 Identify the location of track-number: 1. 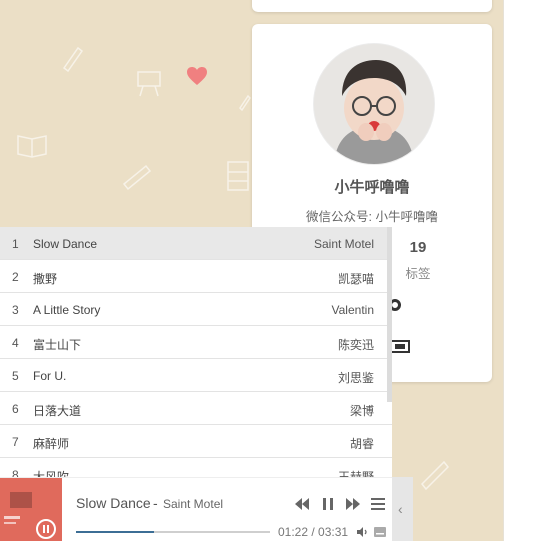
(15, 244).